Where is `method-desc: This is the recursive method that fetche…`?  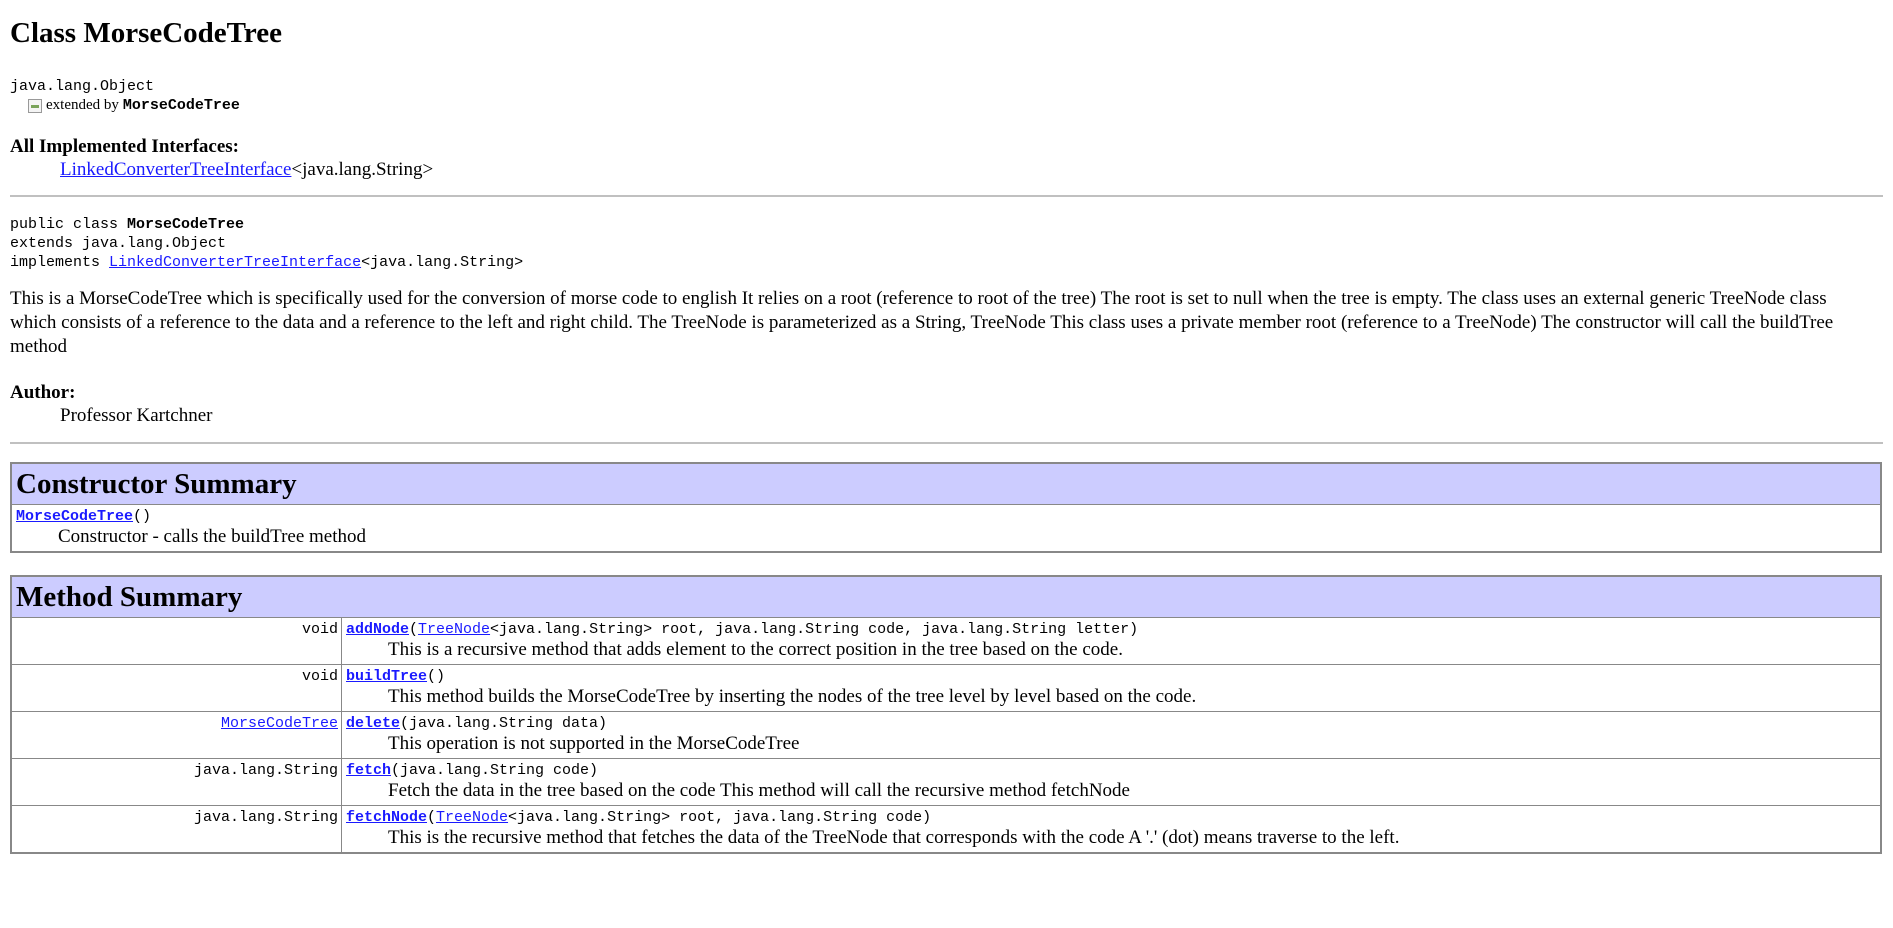 method-desc: This is the recursive method that fetche… is located at coordinates (894, 837).